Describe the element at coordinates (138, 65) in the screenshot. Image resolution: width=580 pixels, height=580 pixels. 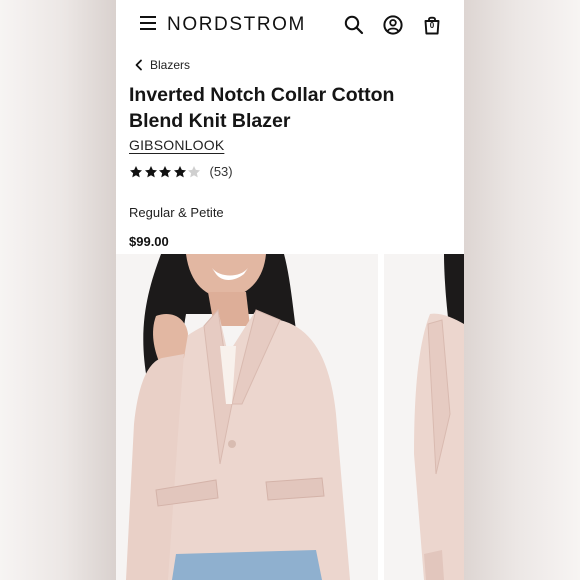
I see `chevron-left-icon` at that location.